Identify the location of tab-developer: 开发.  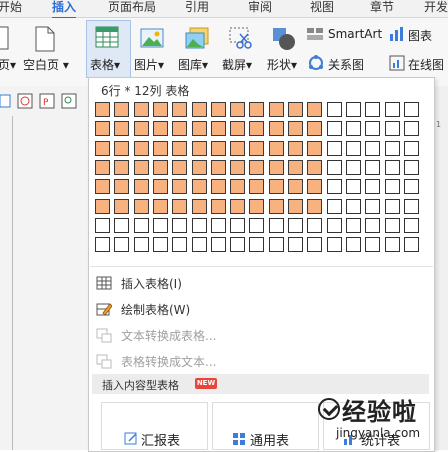
(436, 8).